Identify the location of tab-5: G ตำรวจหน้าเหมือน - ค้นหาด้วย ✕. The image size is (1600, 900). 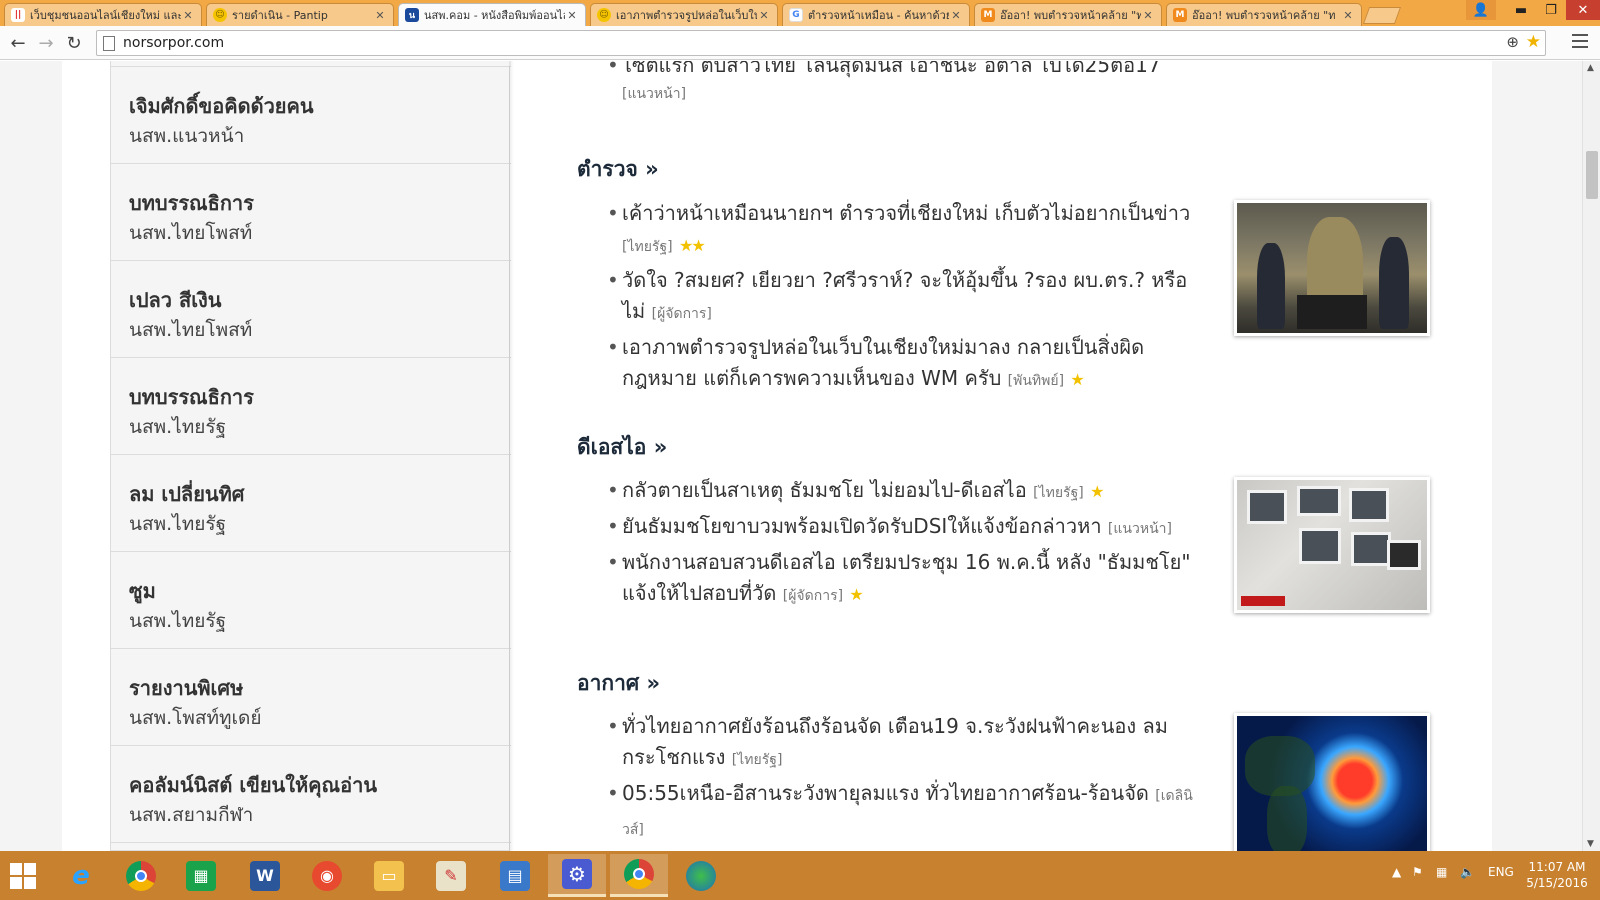
(876, 14).